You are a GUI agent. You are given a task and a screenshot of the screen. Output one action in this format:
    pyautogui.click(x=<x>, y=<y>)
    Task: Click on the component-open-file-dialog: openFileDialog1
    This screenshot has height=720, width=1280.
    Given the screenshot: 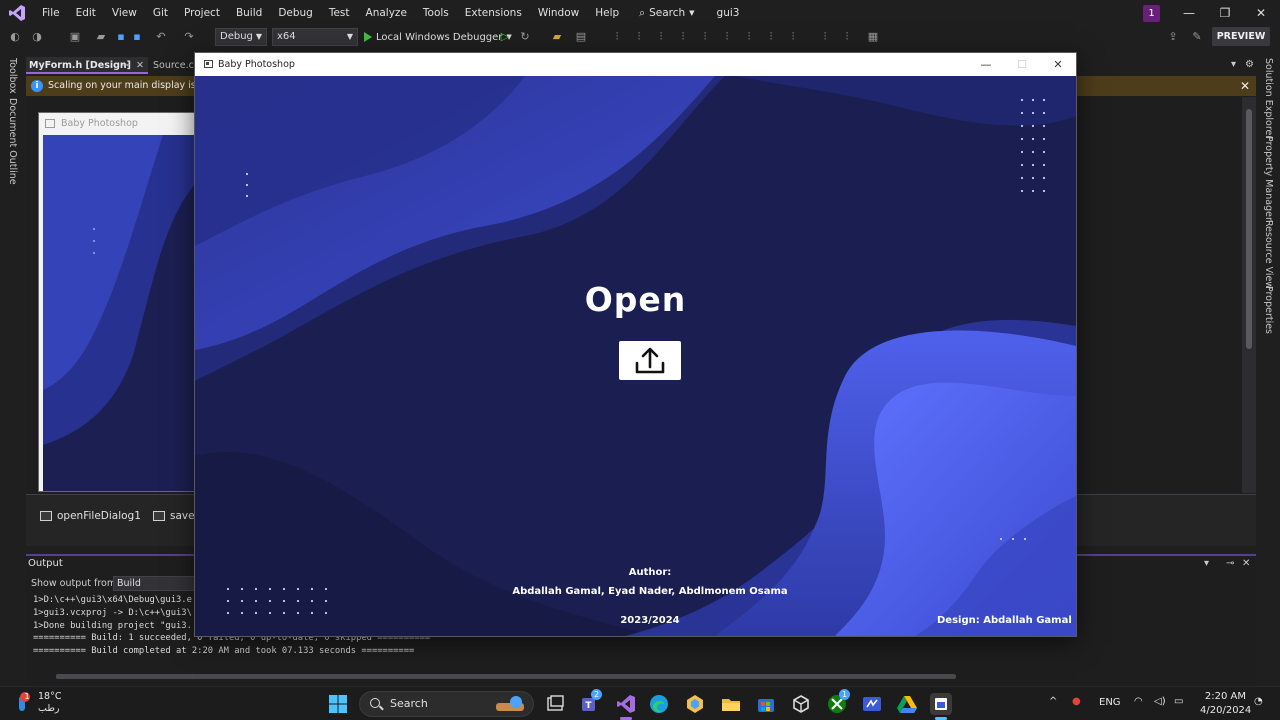 What is the action you would take?
    pyautogui.click(x=90, y=516)
    